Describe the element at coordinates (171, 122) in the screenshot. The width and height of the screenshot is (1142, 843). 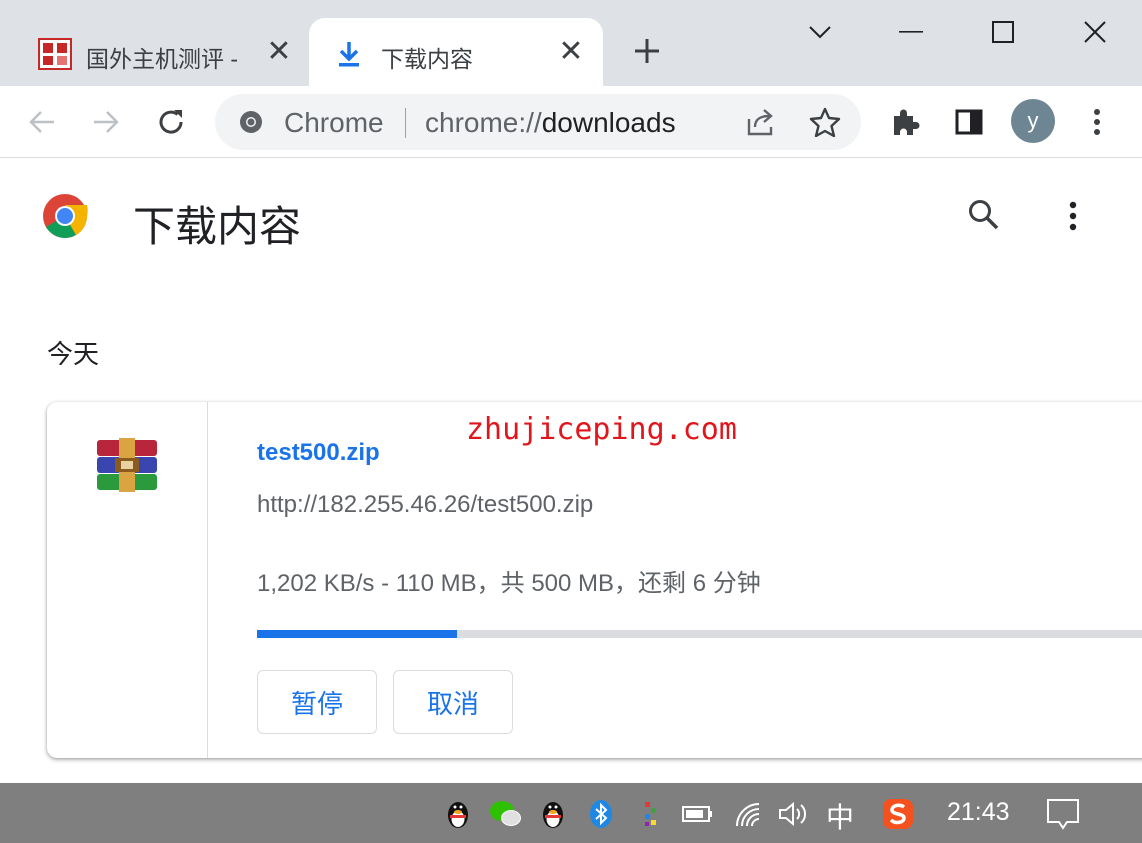
I see `reload-icon` at that location.